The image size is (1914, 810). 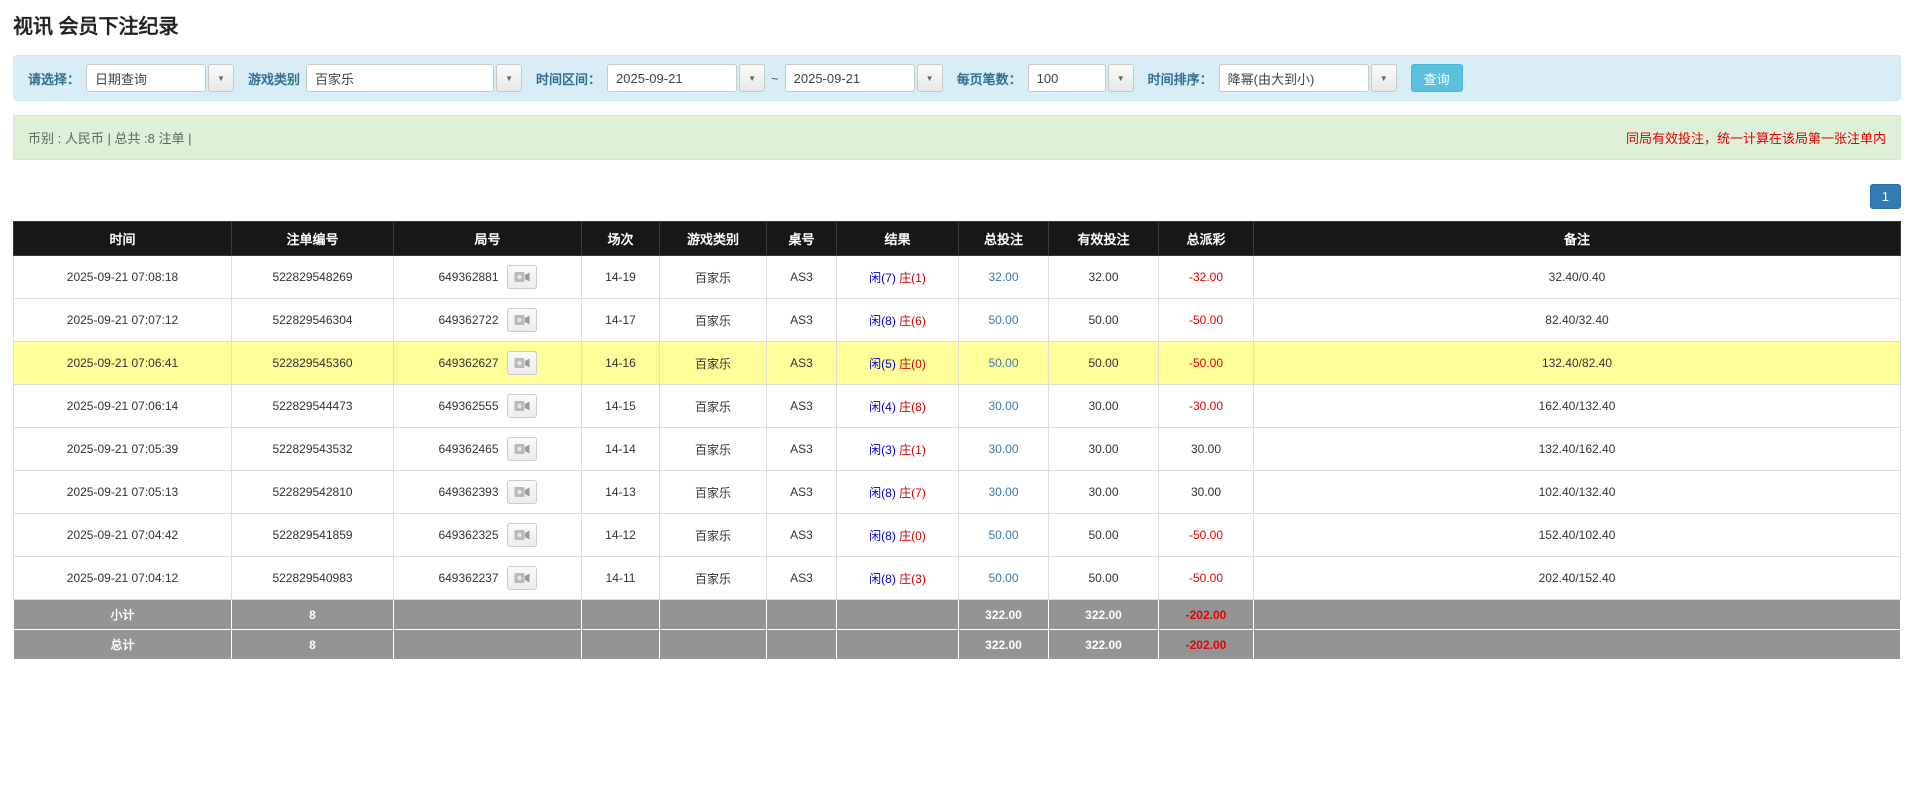 I want to click on total-bet-cell: 30.00, so click(x=1003, y=449).